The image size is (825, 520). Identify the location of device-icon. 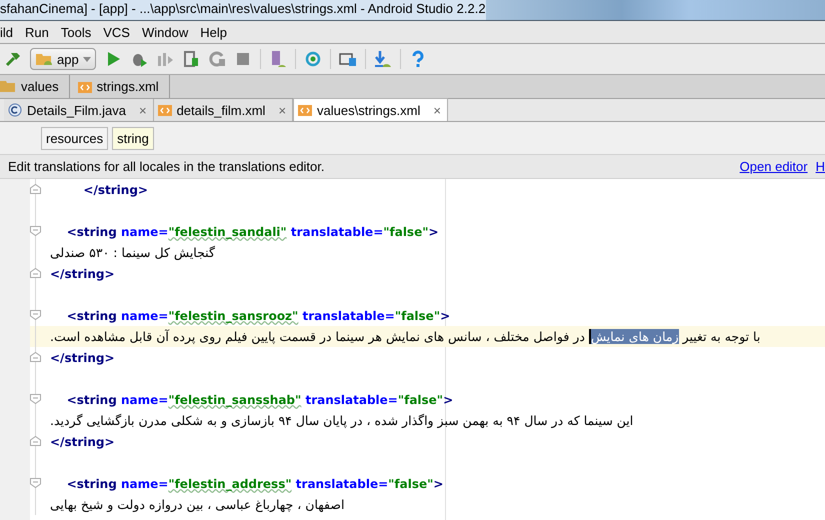
(191, 59).